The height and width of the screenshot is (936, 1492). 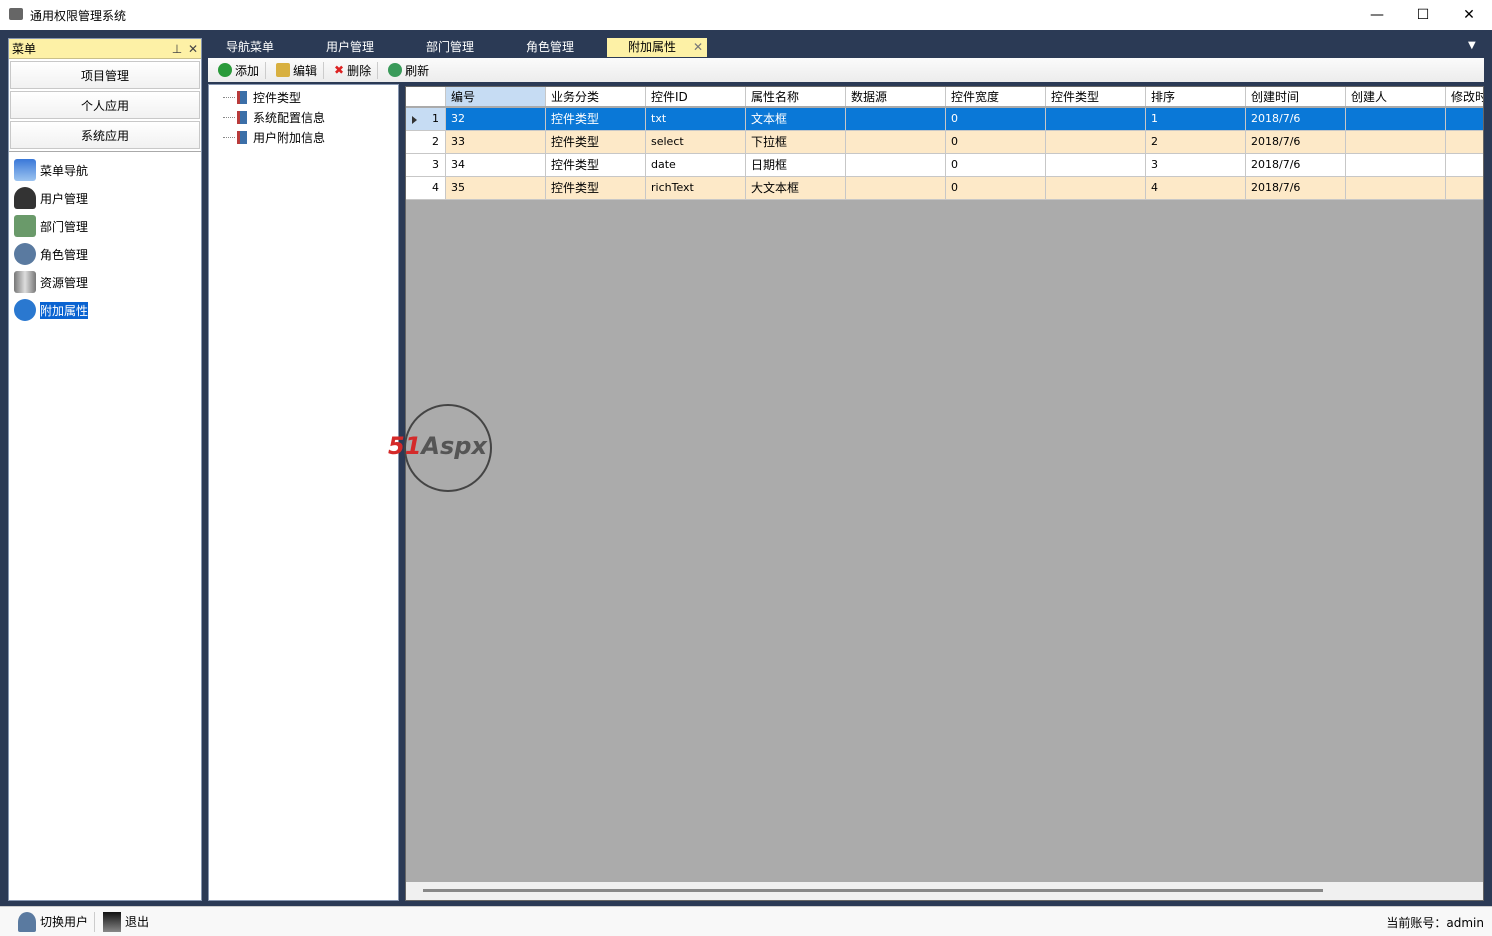 What do you see at coordinates (1423, 15) in the screenshot?
I see `maximize-button: ☐` at bounding box center [1423, 15].